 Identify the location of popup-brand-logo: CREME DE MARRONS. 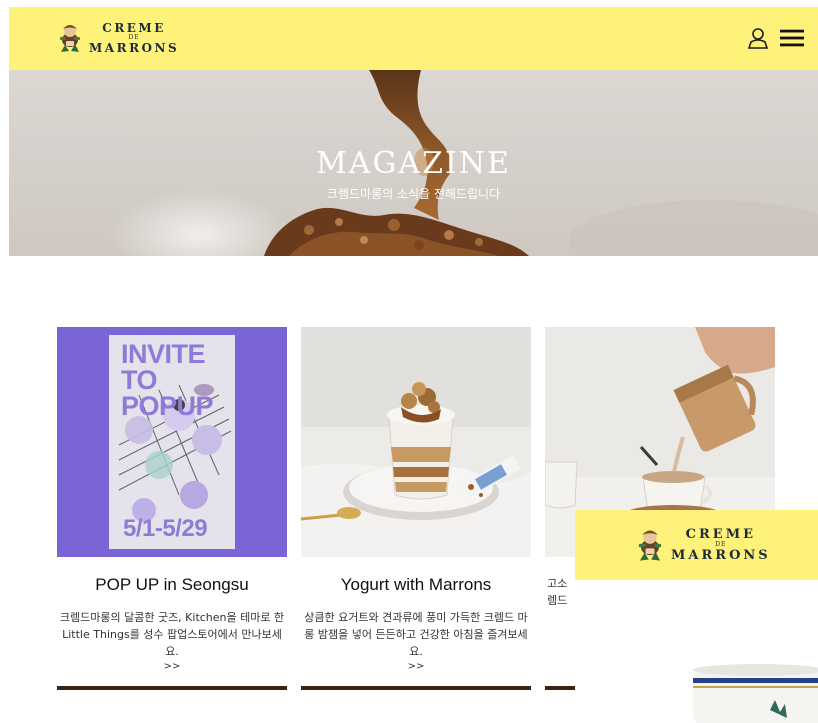
(703, 545).